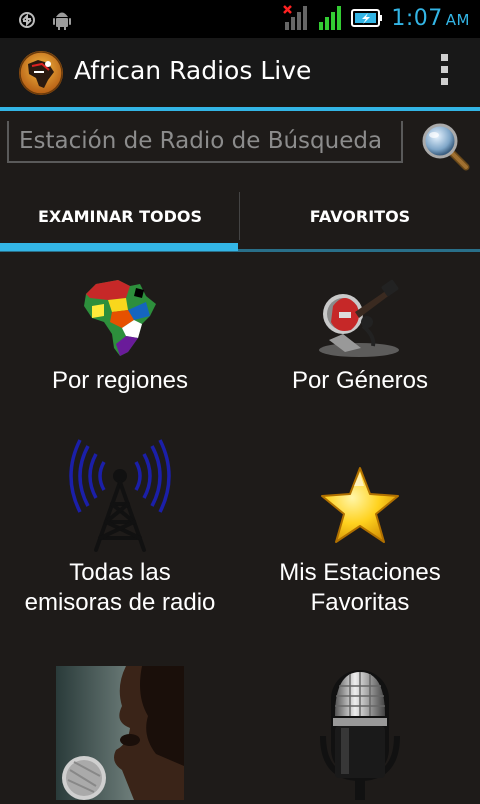 The height and width of the screenshot is (804, 480). I want to click on tab-selected-indicator, so click(119, 247).